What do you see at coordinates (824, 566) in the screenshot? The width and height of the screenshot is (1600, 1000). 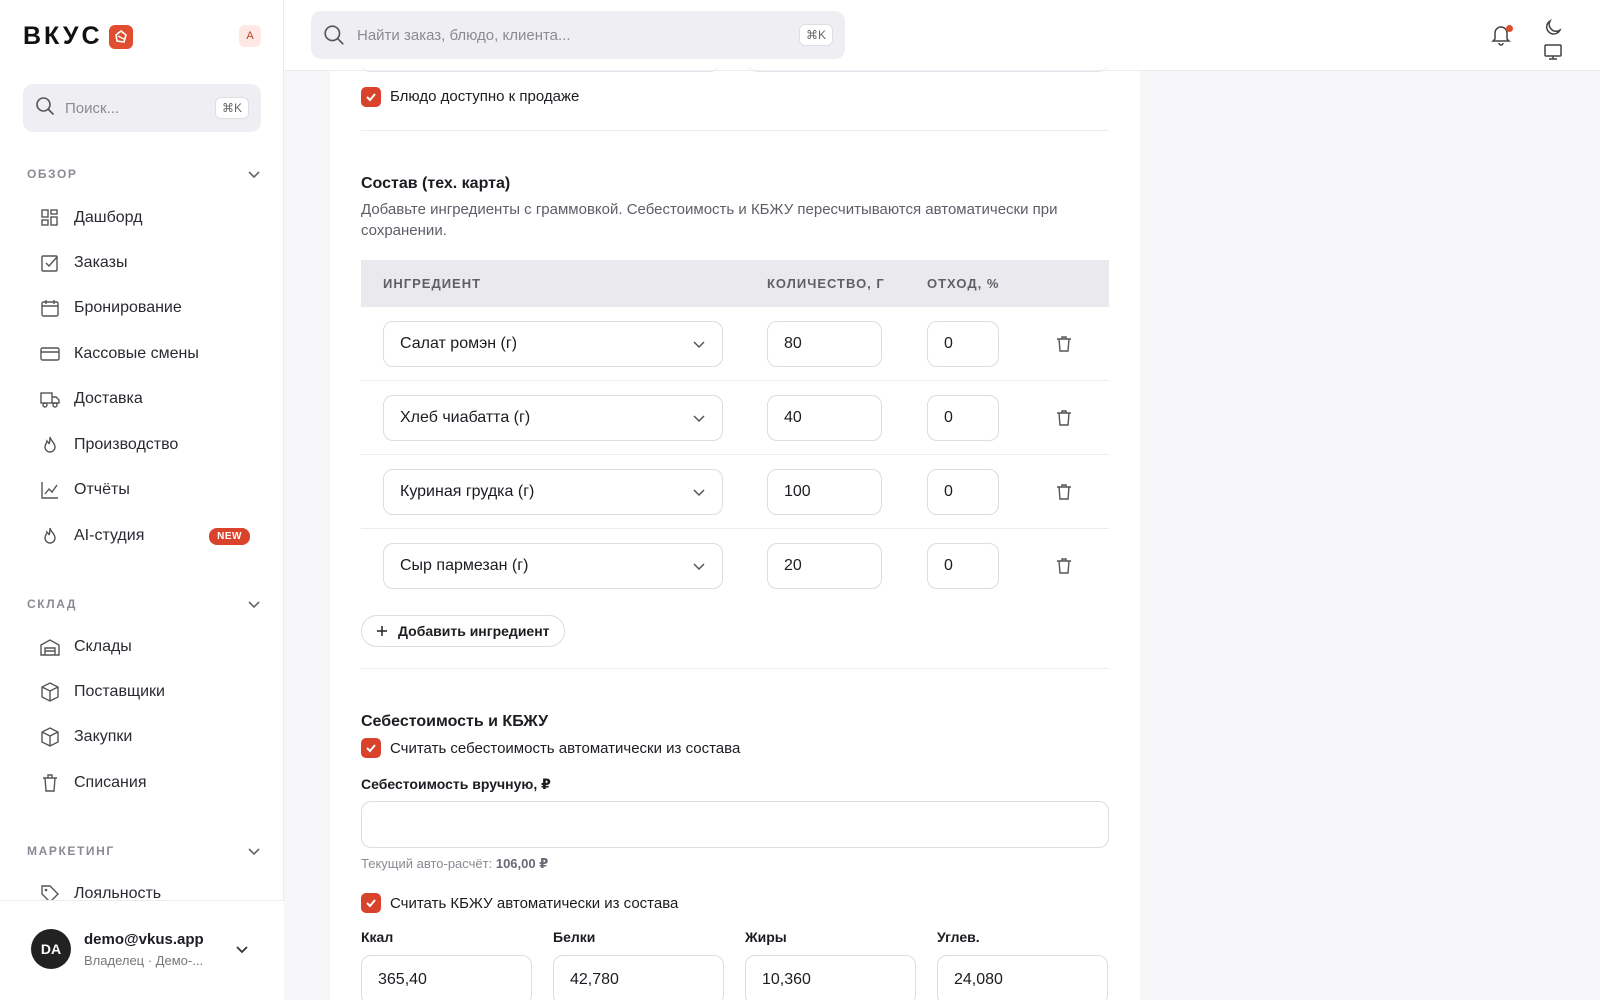 I see `quantity-input: 20` at bounding box center [824, 566].